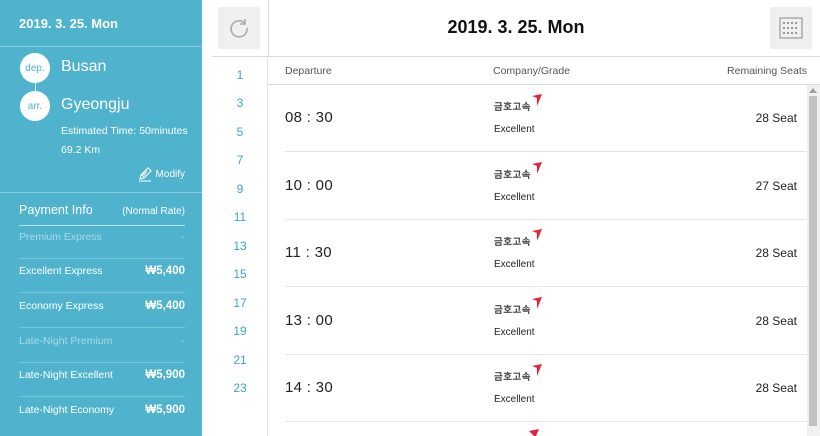 This screenshot has width=820, height=436. What do you see at coordinates (240, 189) in the screenshot?
I see `hour-link: 9` at bounding box center [240, 189].